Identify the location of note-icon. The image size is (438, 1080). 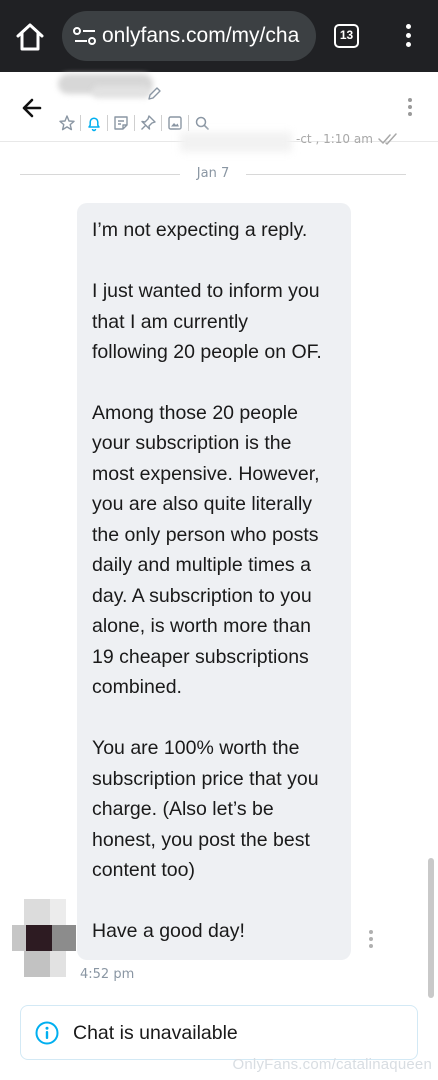
(121, 123).